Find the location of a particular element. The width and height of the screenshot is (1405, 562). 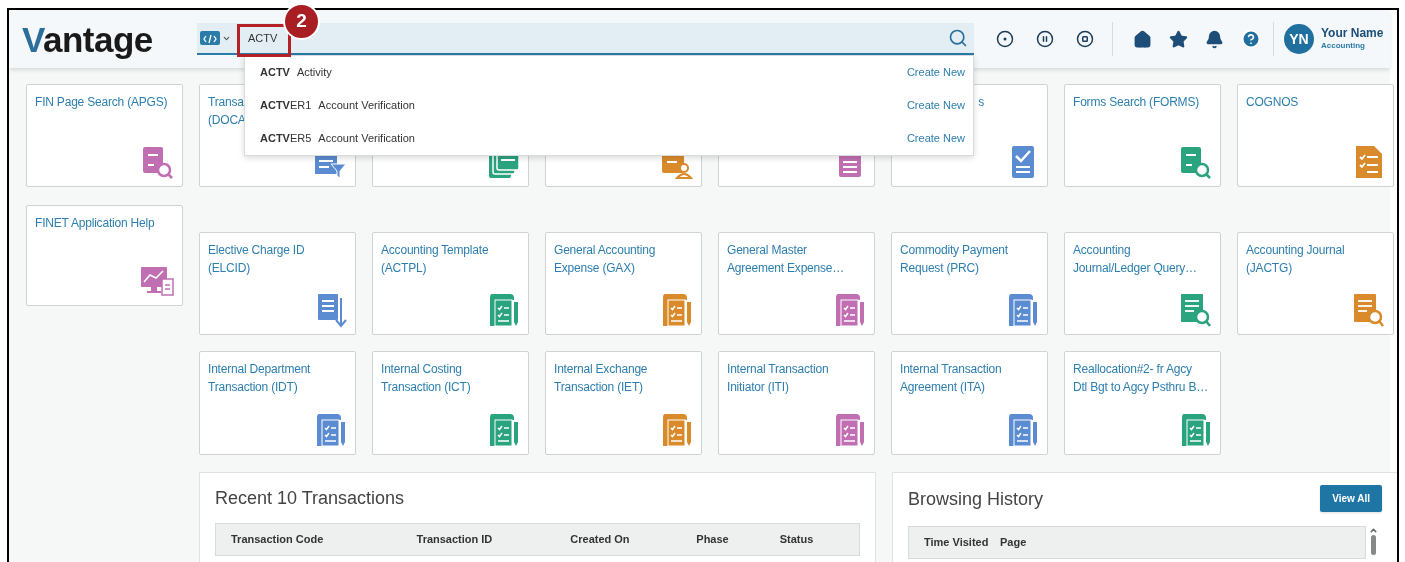

column-header: Time Visited is located at coordinates (957, 543).